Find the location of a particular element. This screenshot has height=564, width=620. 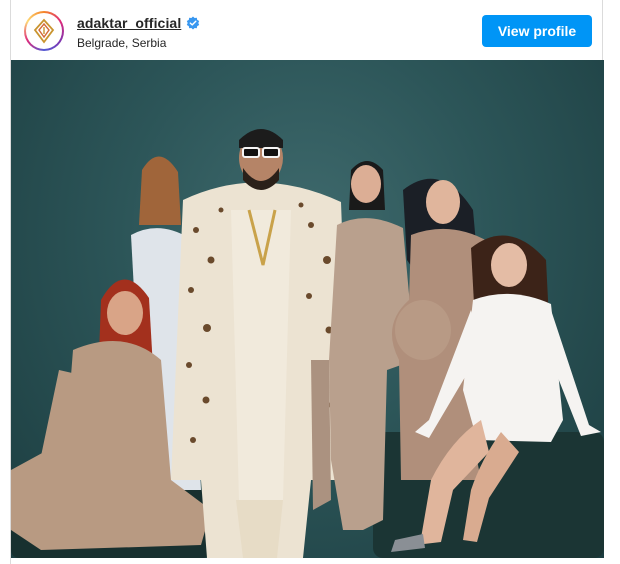

username-row: adaktar_official is located at coordinates (138, 23).